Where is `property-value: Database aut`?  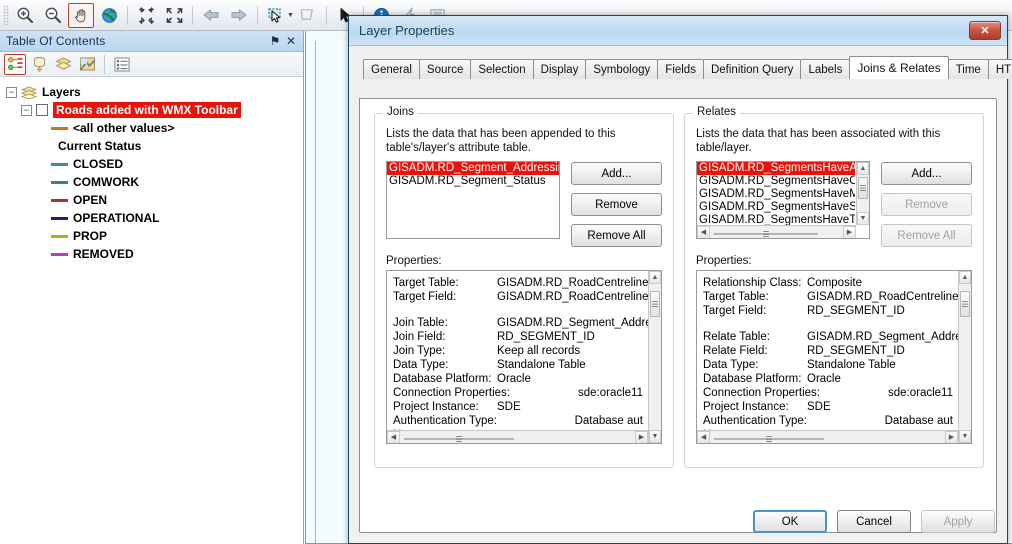
property-value: Database aut is located at coordinates (918, 421).